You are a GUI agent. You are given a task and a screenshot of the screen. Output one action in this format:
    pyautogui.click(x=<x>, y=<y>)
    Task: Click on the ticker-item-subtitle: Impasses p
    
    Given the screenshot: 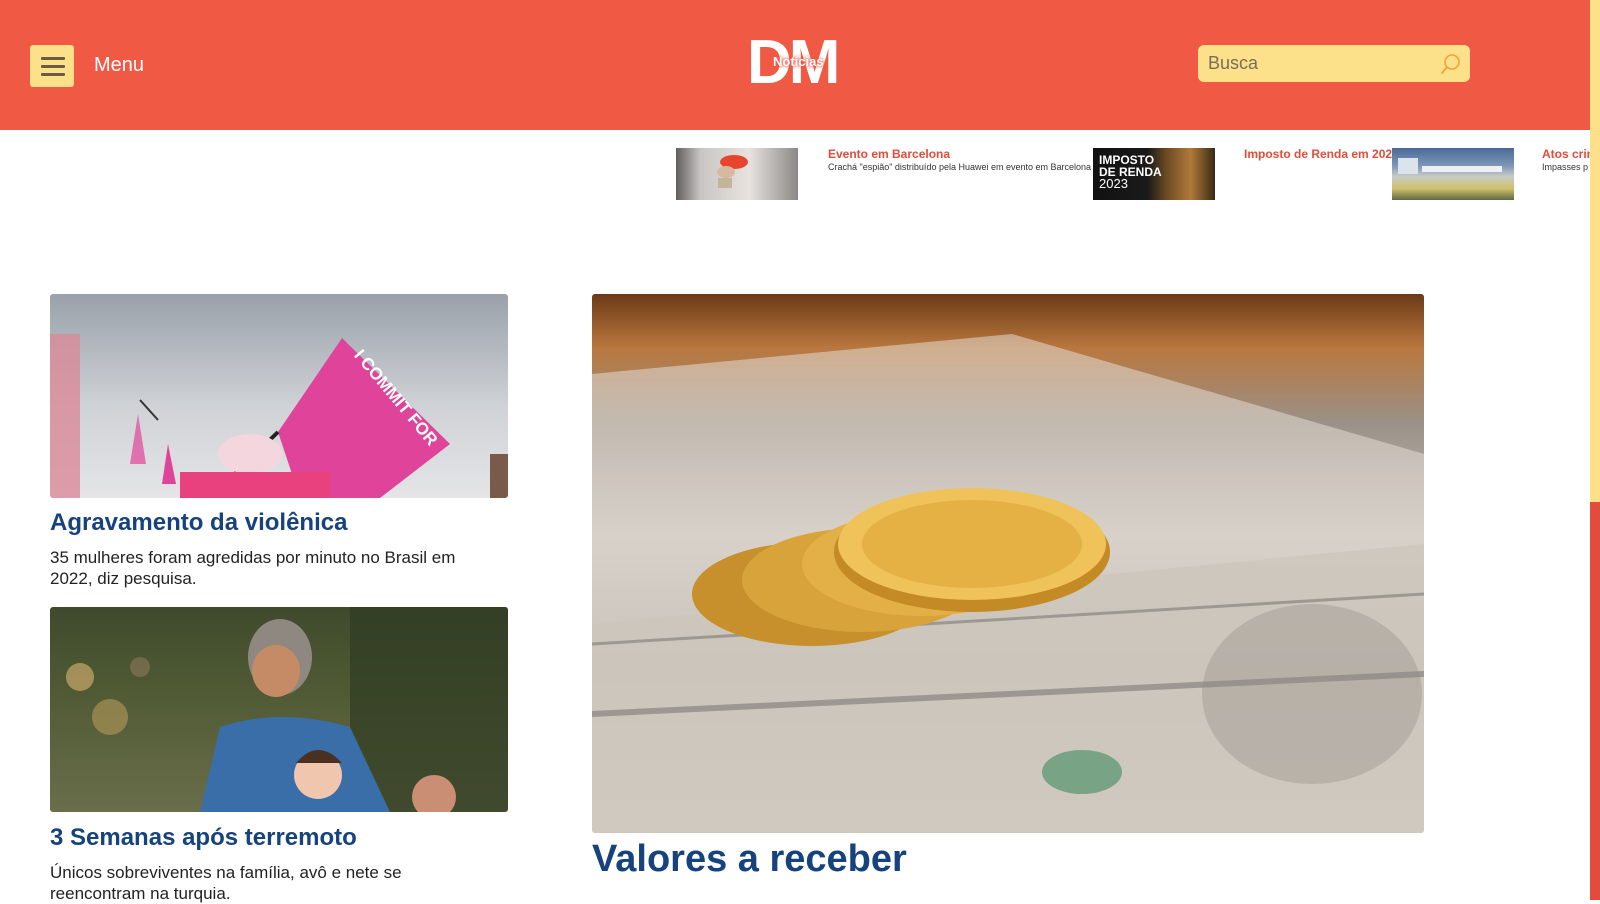 What is the action you would take?
    pyautogui.click(x=1565, y=167)
    